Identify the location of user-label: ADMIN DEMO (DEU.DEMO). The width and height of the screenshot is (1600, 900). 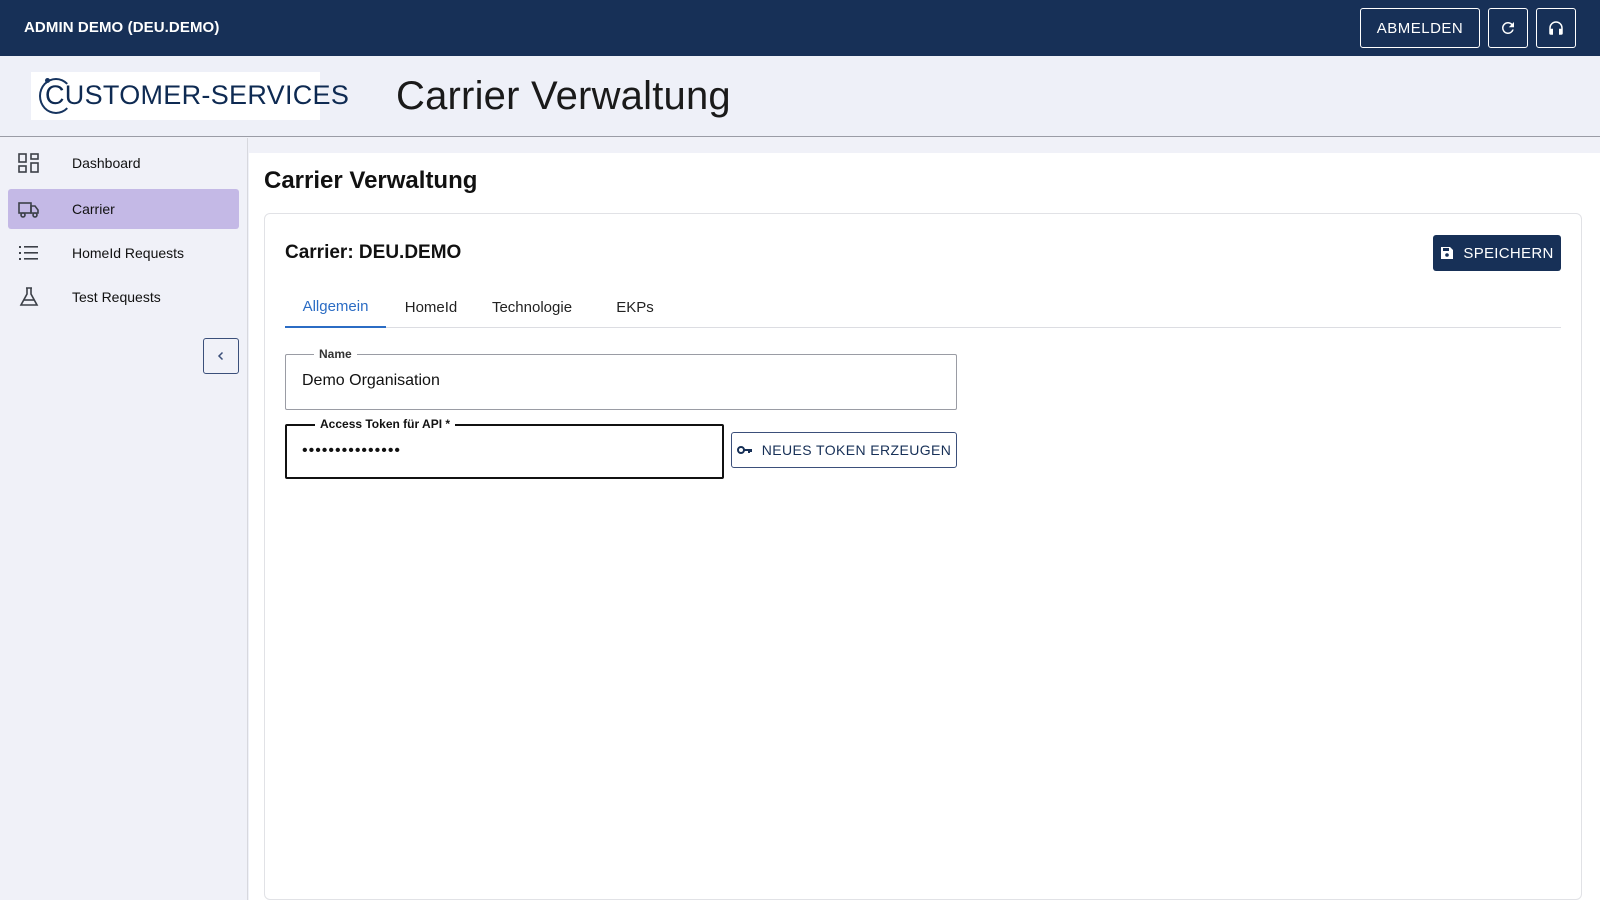
(122, 27).